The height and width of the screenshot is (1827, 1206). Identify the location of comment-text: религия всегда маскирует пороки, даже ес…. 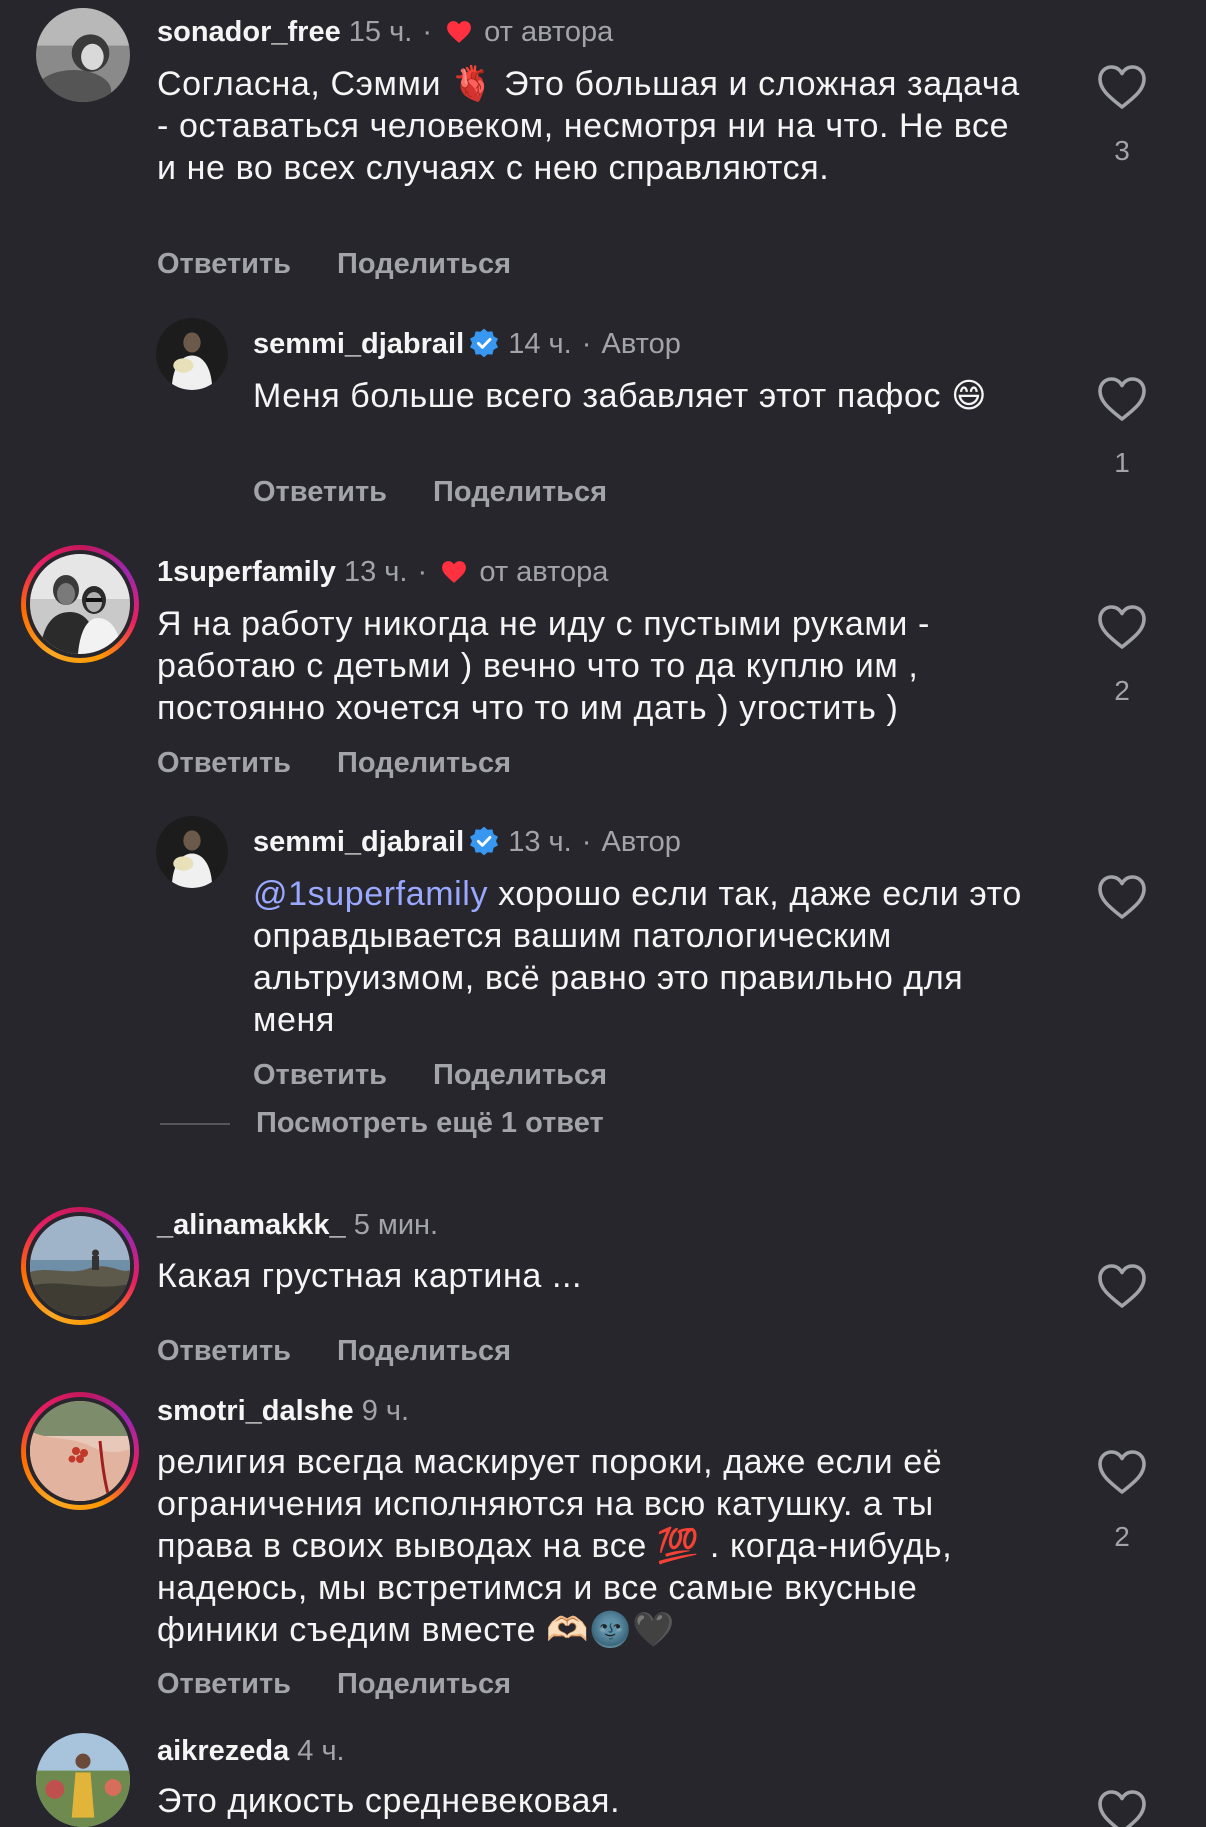
(555, 1546).